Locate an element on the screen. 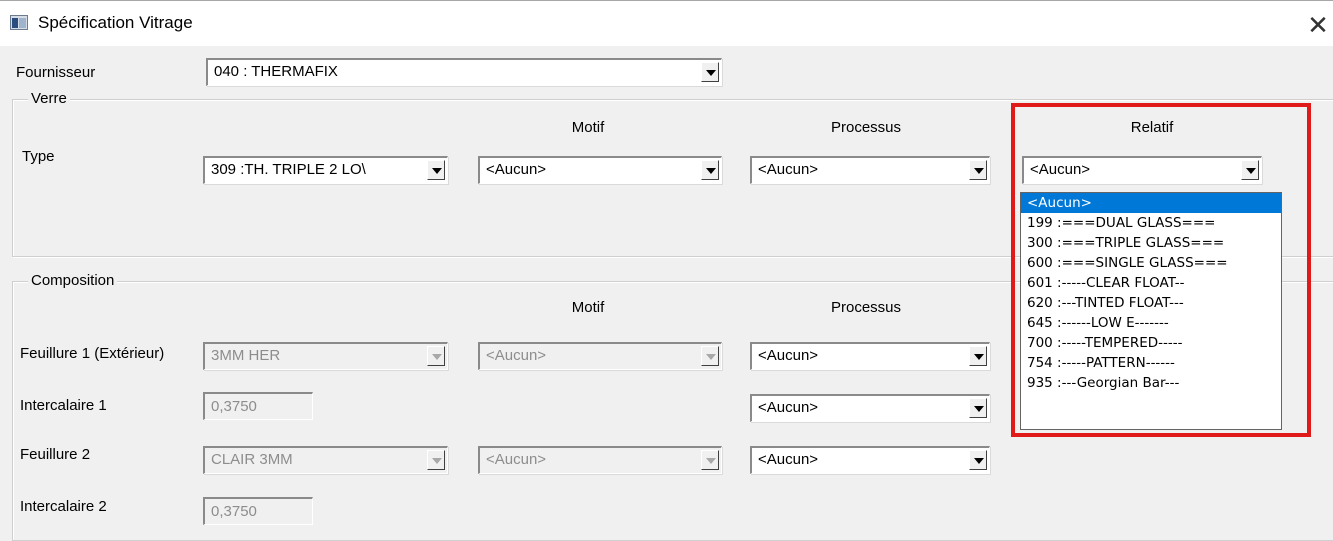  verre-processus-dropdown-button is located at coordinates (978, 170).